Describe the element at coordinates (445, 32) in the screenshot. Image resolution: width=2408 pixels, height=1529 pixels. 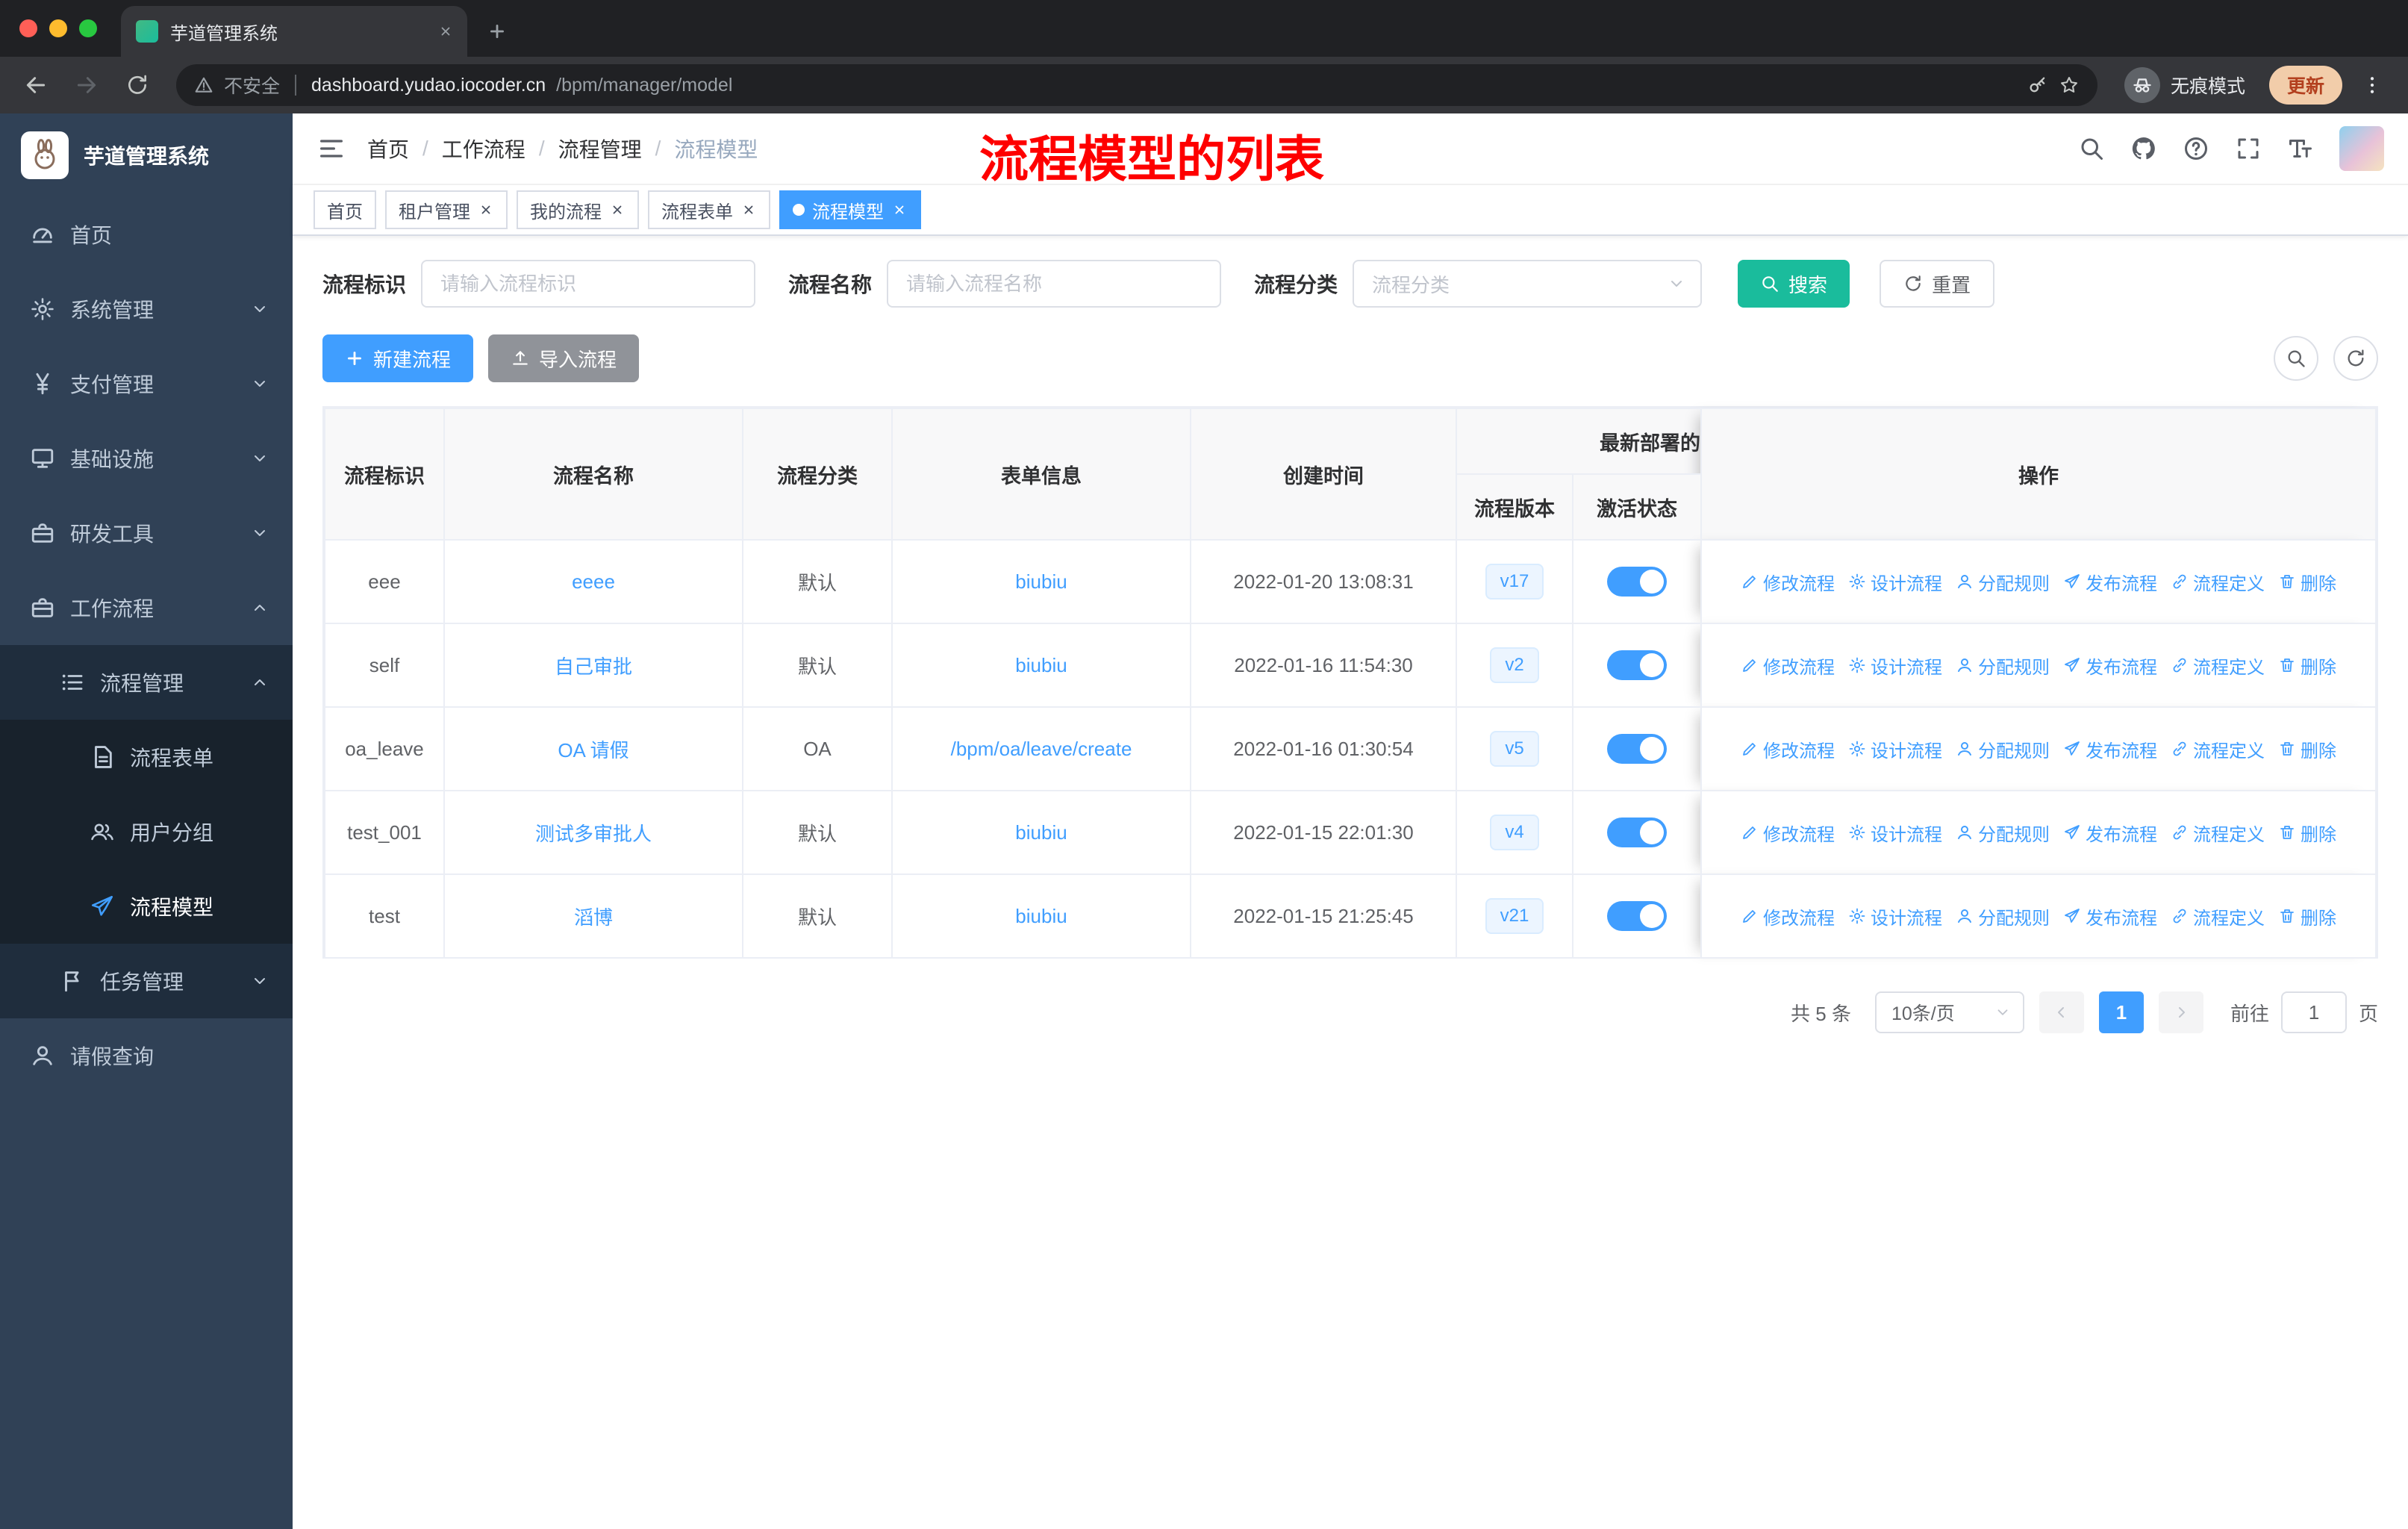
I see `tab-close-icon` at that location.